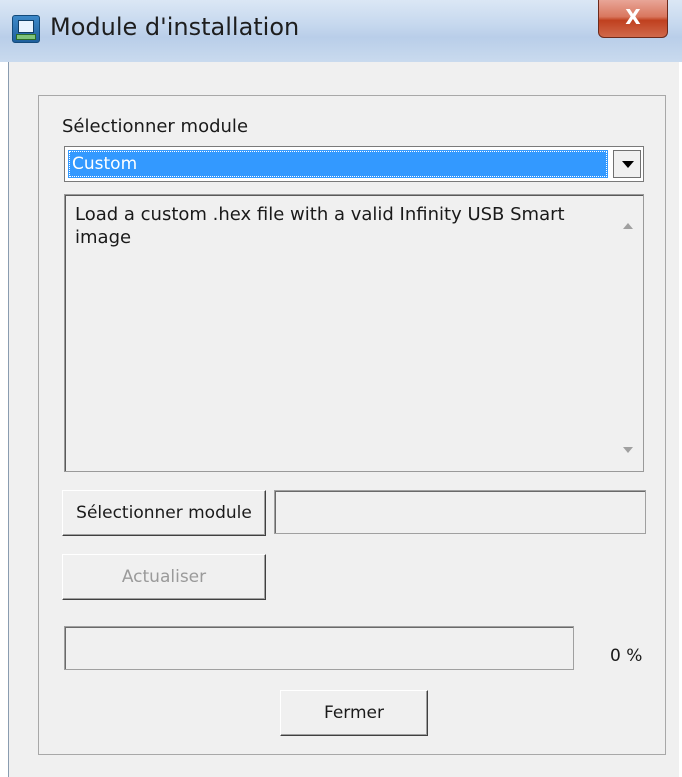 This screenshot has height=777, width=682. Describe the element at coordinates (627, 164) in the screenshot. I see `chevron-down-icon` at that location.